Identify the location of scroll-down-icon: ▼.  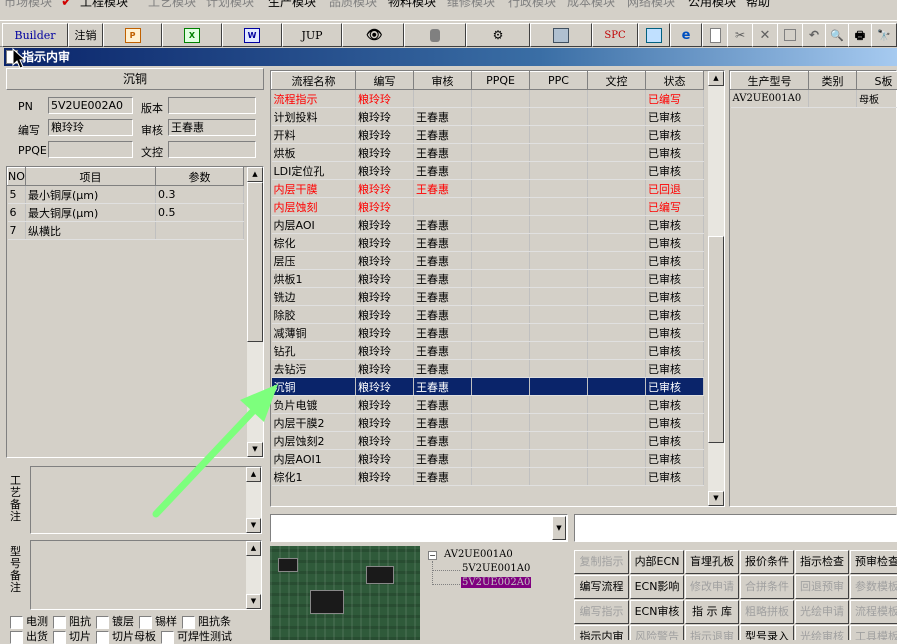
(253, 525).